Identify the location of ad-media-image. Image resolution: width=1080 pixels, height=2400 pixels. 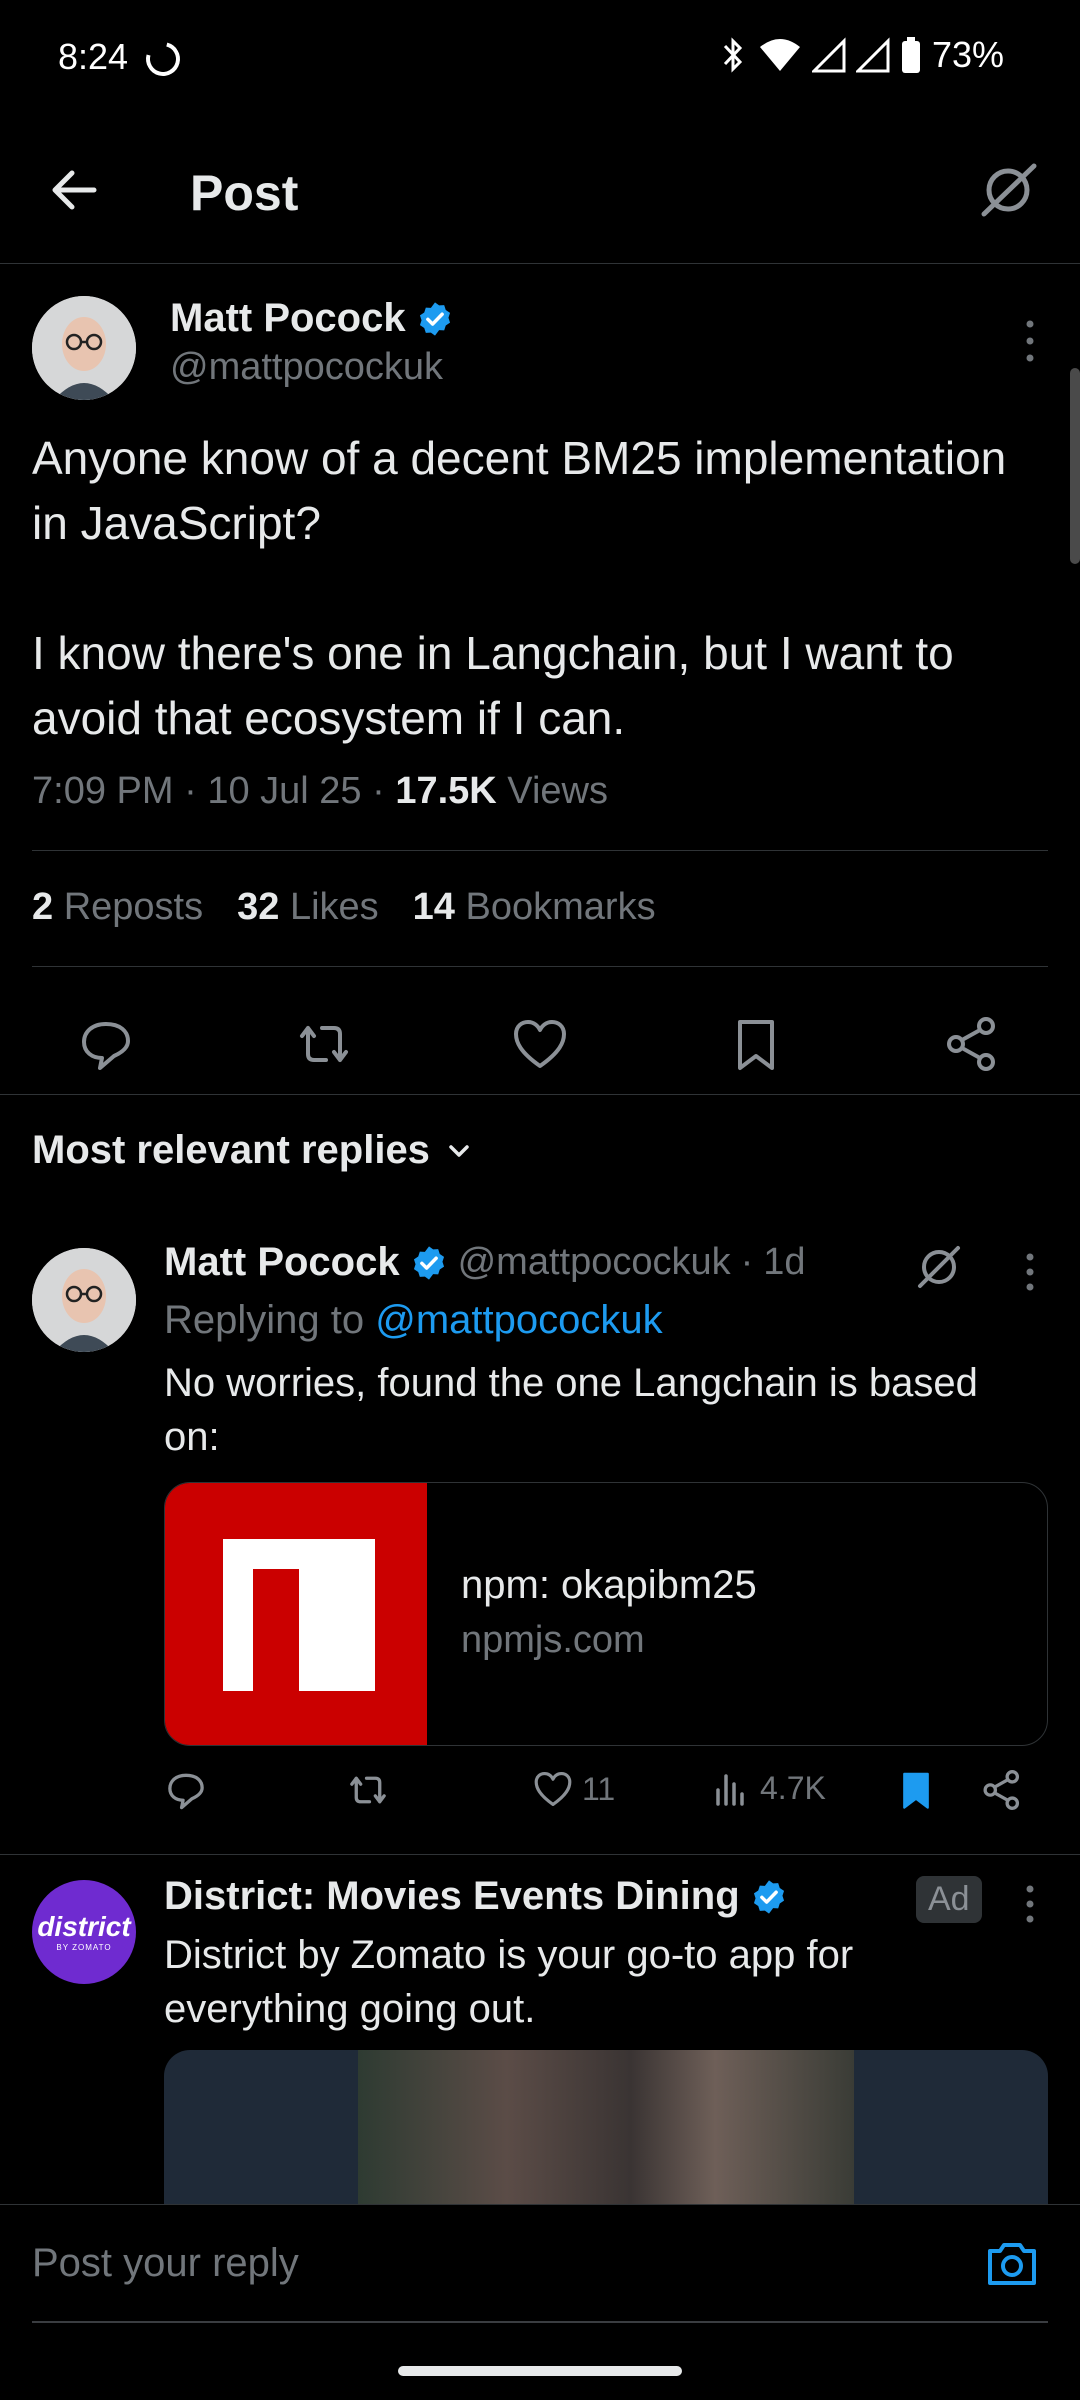
(606, 2127).